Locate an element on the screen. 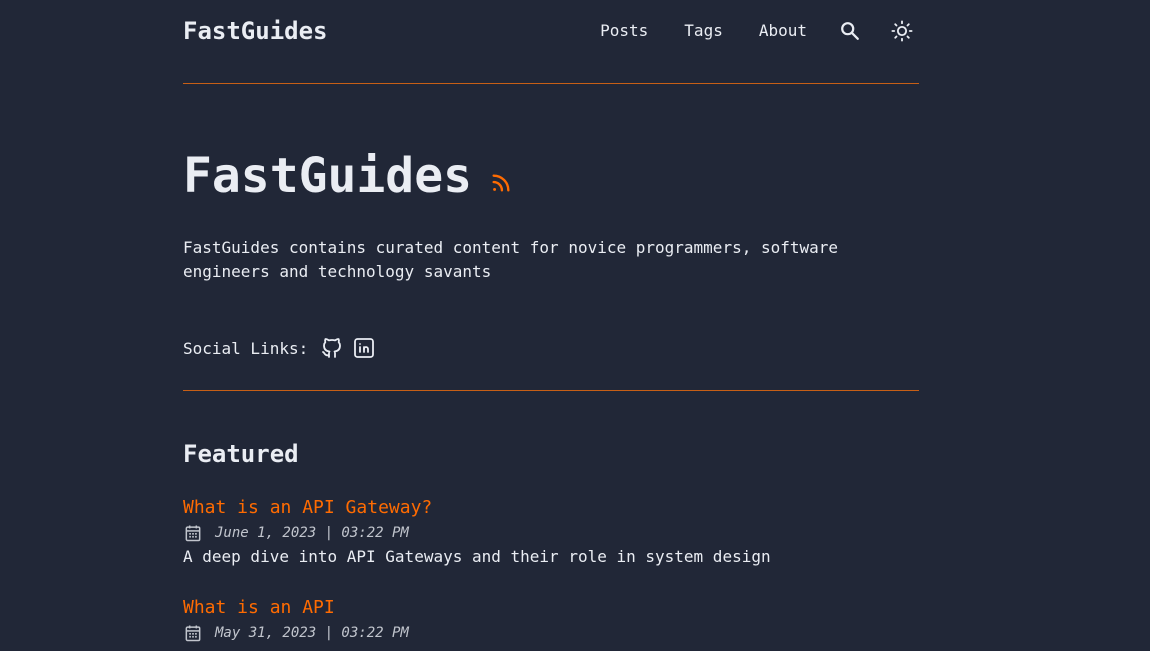 The width and height of the screenshot is (1150, 651). site-header: FastGuides Posts Tags About is located at coordinates (551, 42).